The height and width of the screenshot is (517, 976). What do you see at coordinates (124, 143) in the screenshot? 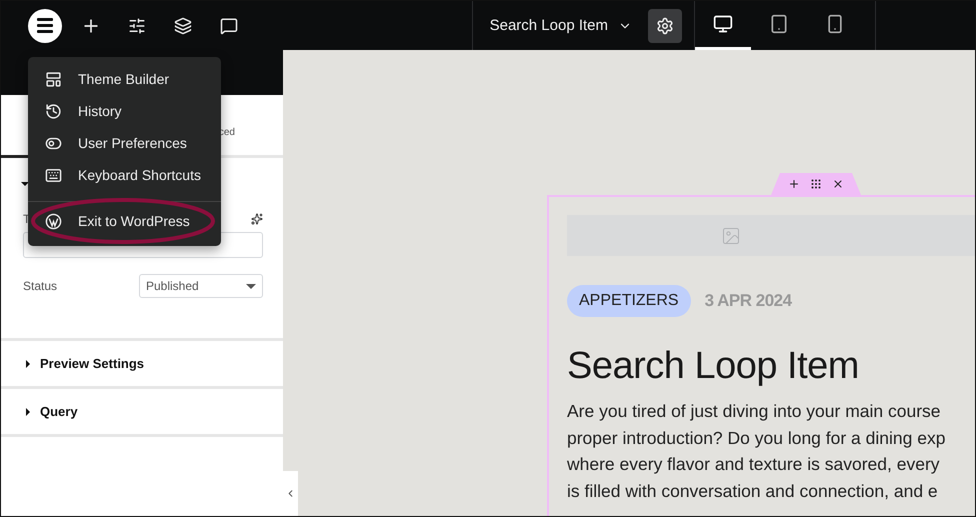
I see `menu-item: User Preferences` at bounding box center [124, 143].